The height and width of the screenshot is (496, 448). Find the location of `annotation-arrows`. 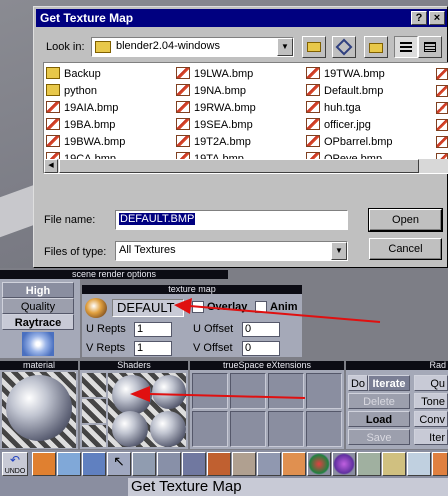

annotation-arrows is located at coordinates (255, 350).